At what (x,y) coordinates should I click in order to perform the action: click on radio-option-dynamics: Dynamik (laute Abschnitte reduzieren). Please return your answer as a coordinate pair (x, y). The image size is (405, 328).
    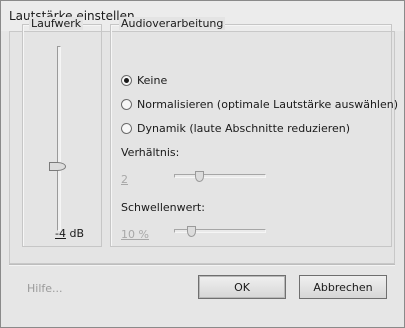
    Looking at the image, I should click on (235, 128).